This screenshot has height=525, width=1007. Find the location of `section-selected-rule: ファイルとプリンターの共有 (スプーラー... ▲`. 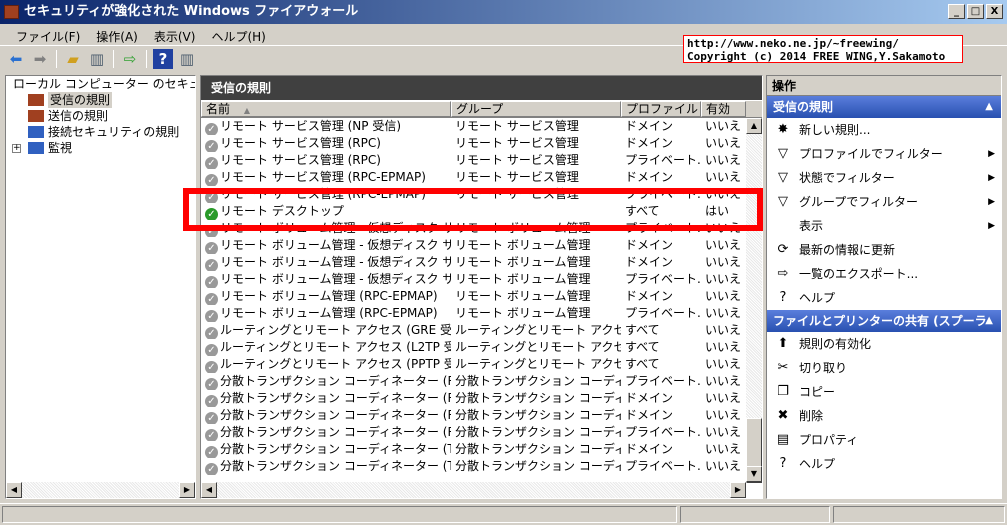

section-selected-rule: ファイルとプリンターの共有 (スプーラー... ▲ is located at coordinates (884, 330).